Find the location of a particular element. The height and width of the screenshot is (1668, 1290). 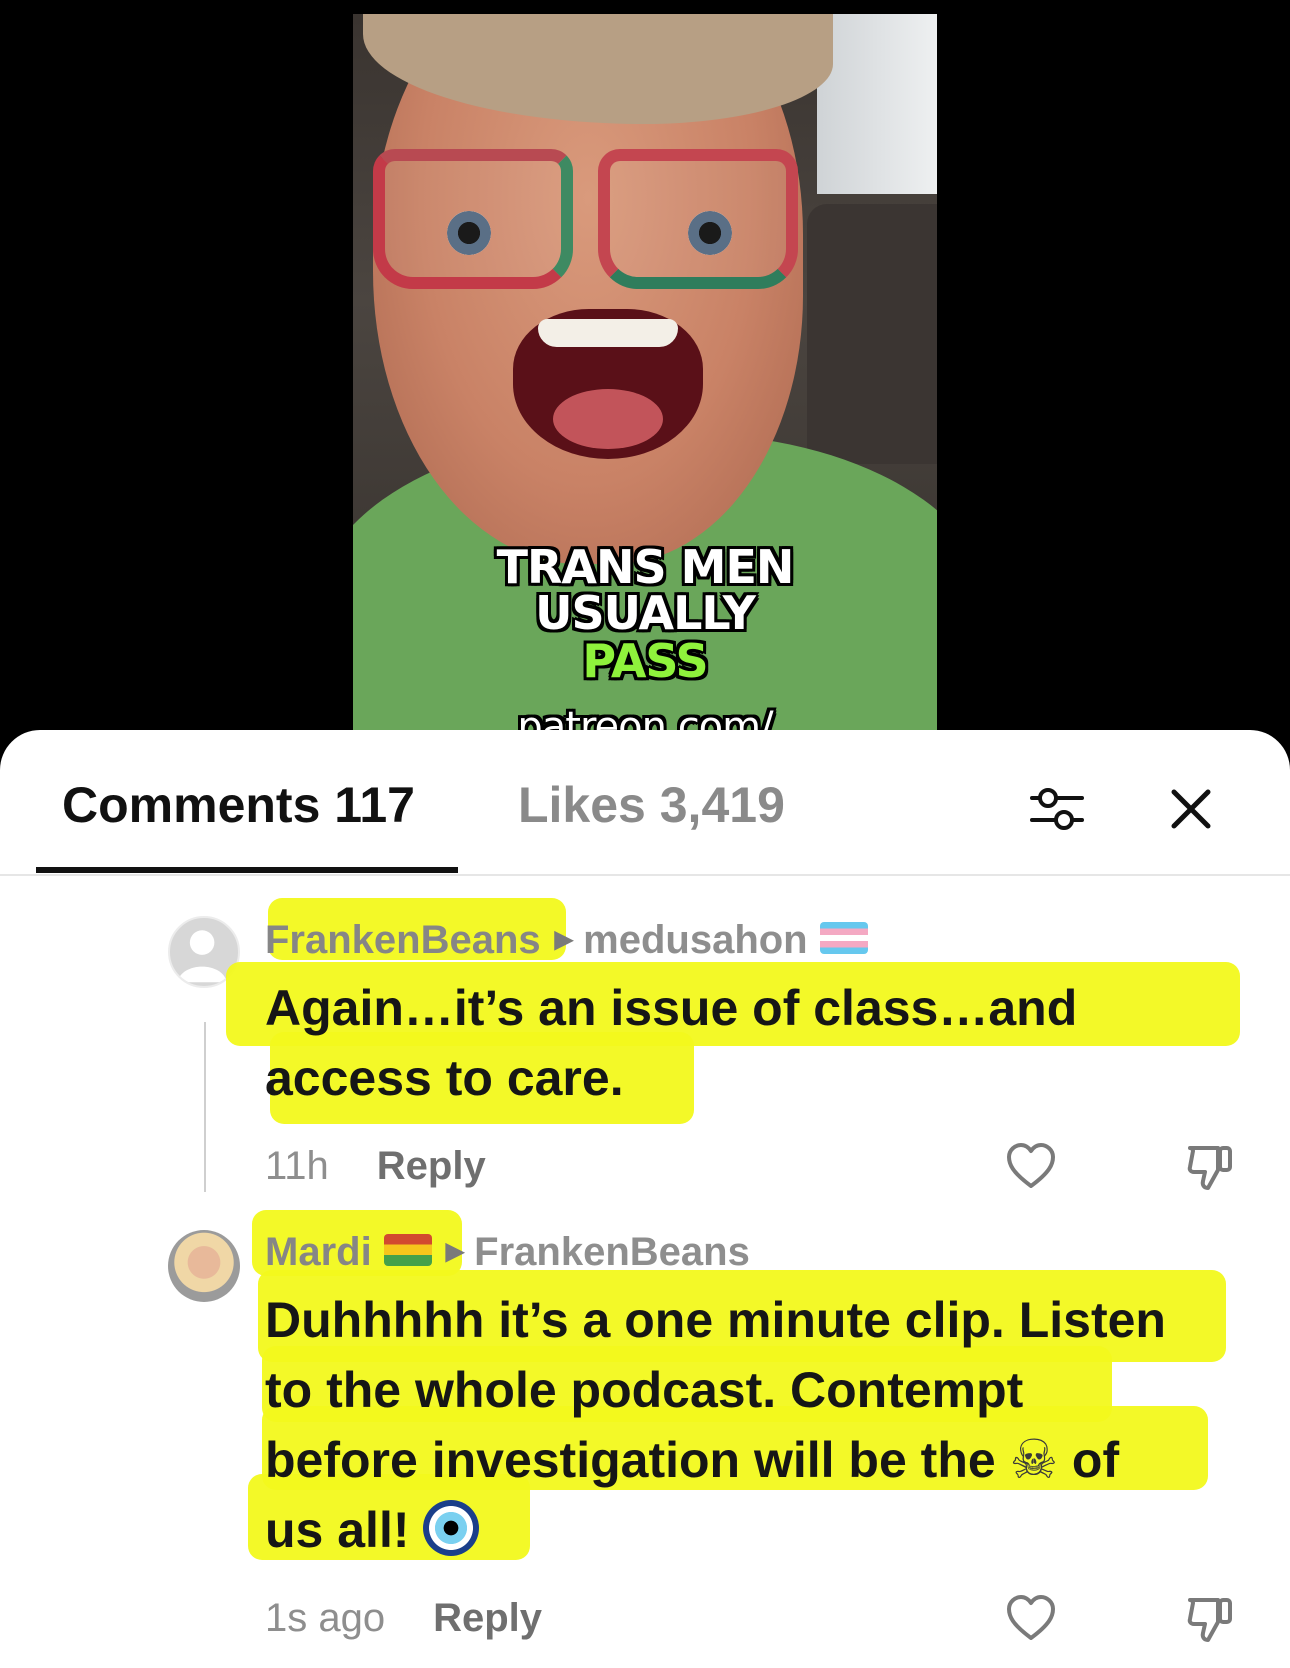

tab-comments: Comments 117 is located at coordinates (238, 805).